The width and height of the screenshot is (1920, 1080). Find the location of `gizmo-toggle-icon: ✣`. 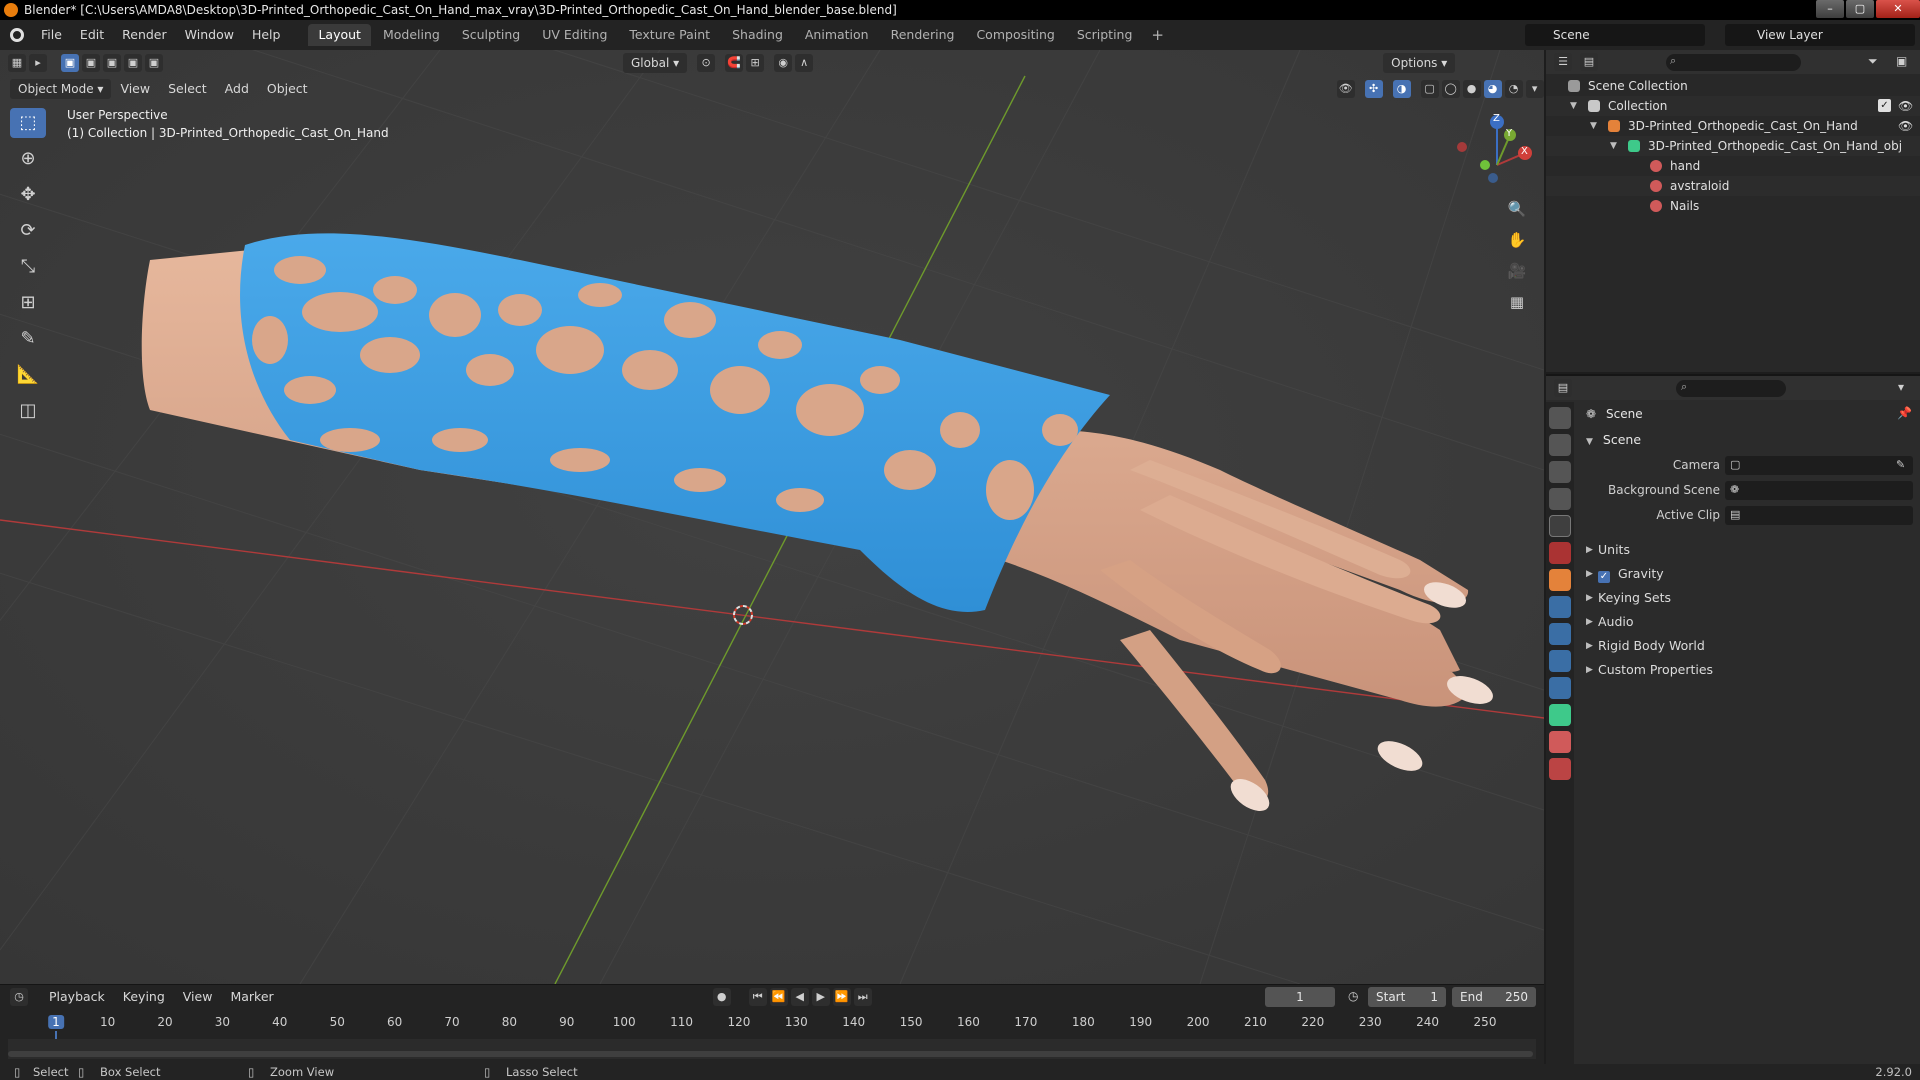

gizmo-toggle-icon: ✣ is located at coordinates (1373, 89).